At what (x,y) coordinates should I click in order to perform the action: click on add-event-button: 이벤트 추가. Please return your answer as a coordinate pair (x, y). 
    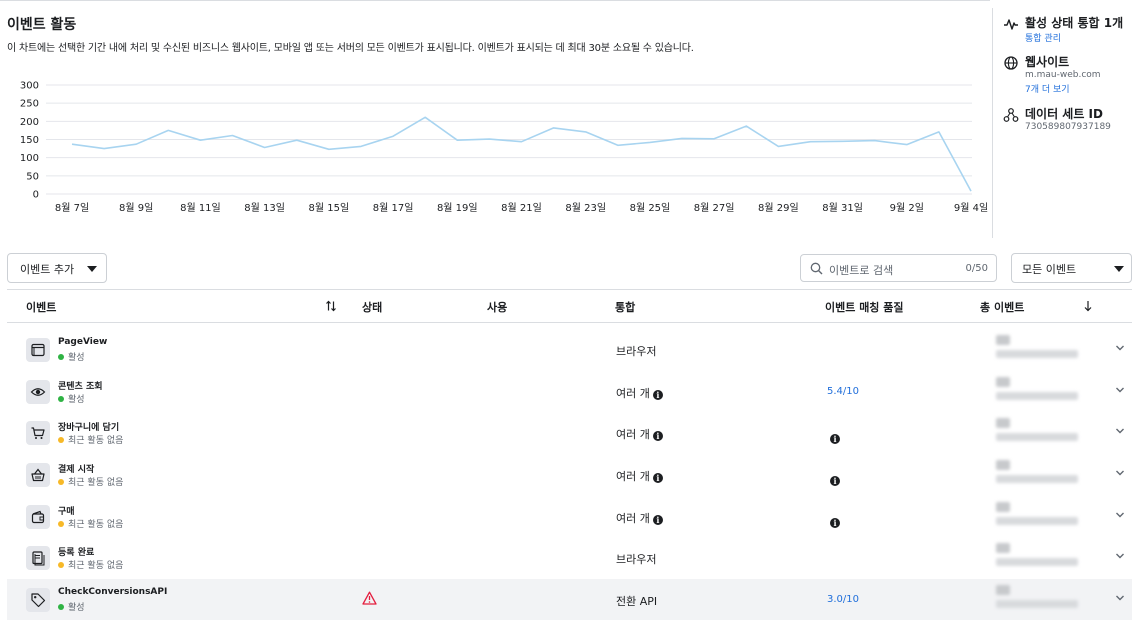
    Looking at the image, I should click on (57, 268).